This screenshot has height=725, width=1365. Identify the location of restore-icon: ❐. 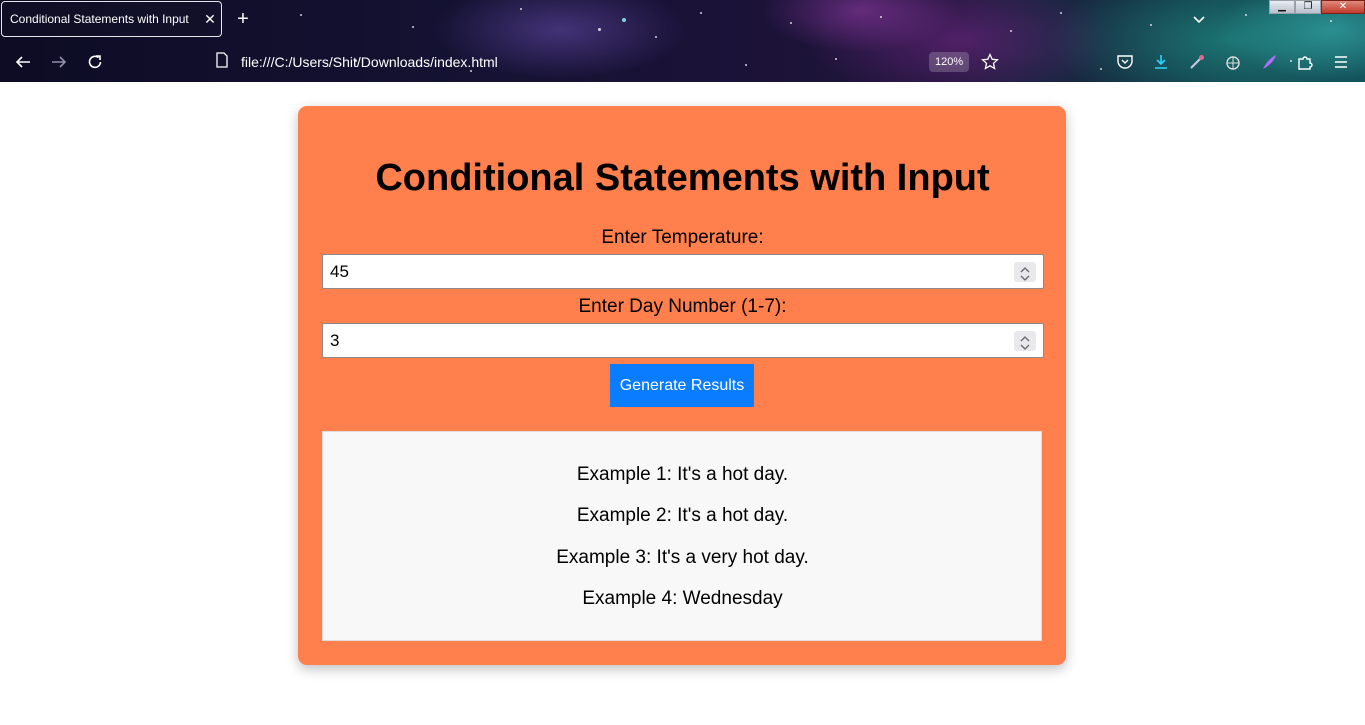
(1308, 7).